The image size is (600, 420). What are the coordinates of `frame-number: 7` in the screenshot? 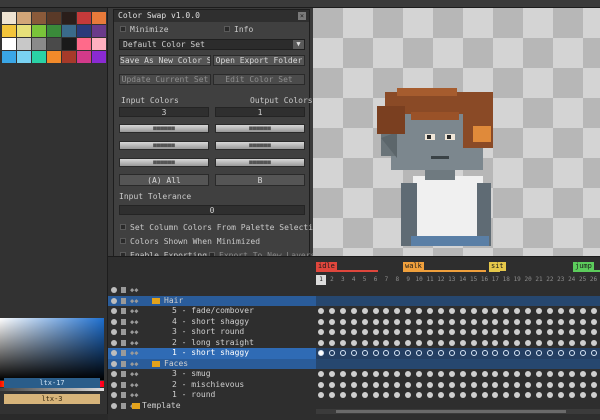 It's located at (386, 280).